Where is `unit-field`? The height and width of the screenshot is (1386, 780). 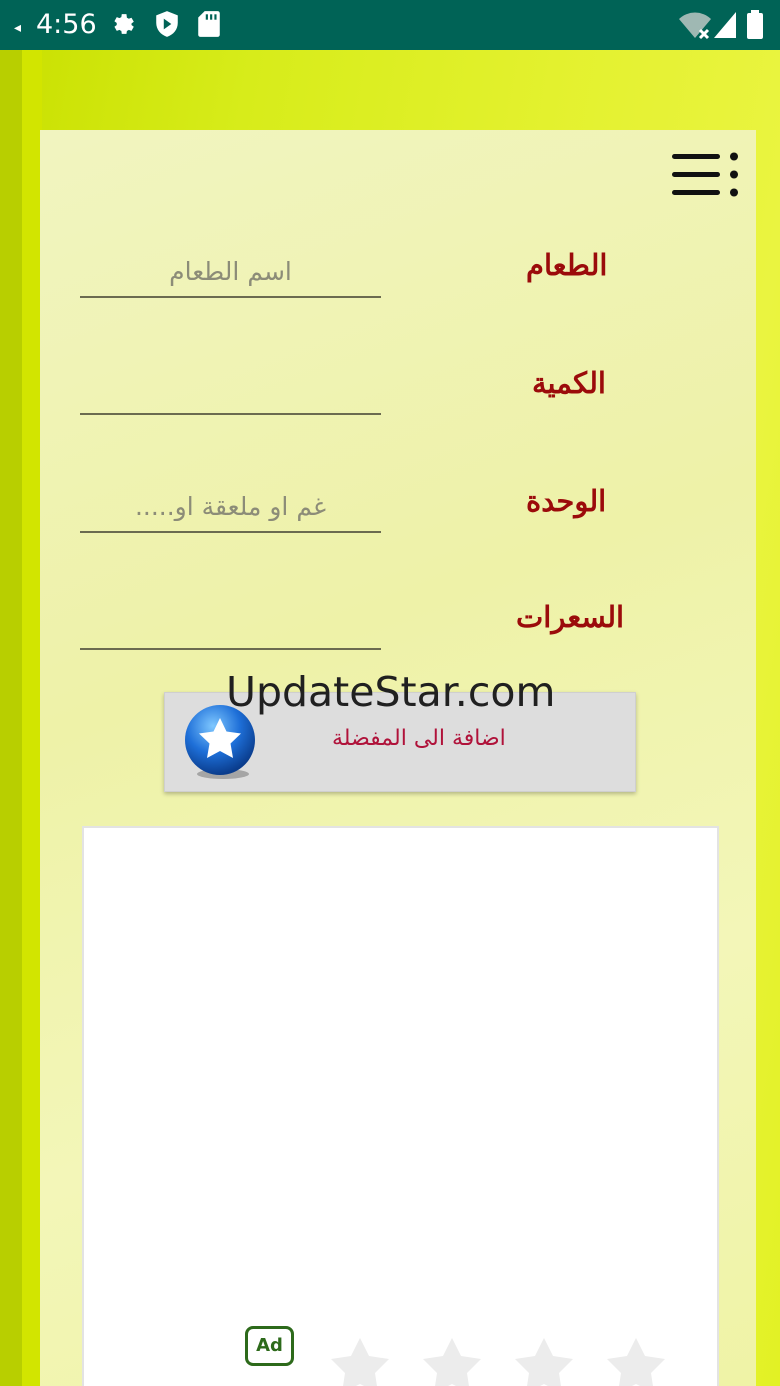
unit-field is located at coordinates (230, 503).